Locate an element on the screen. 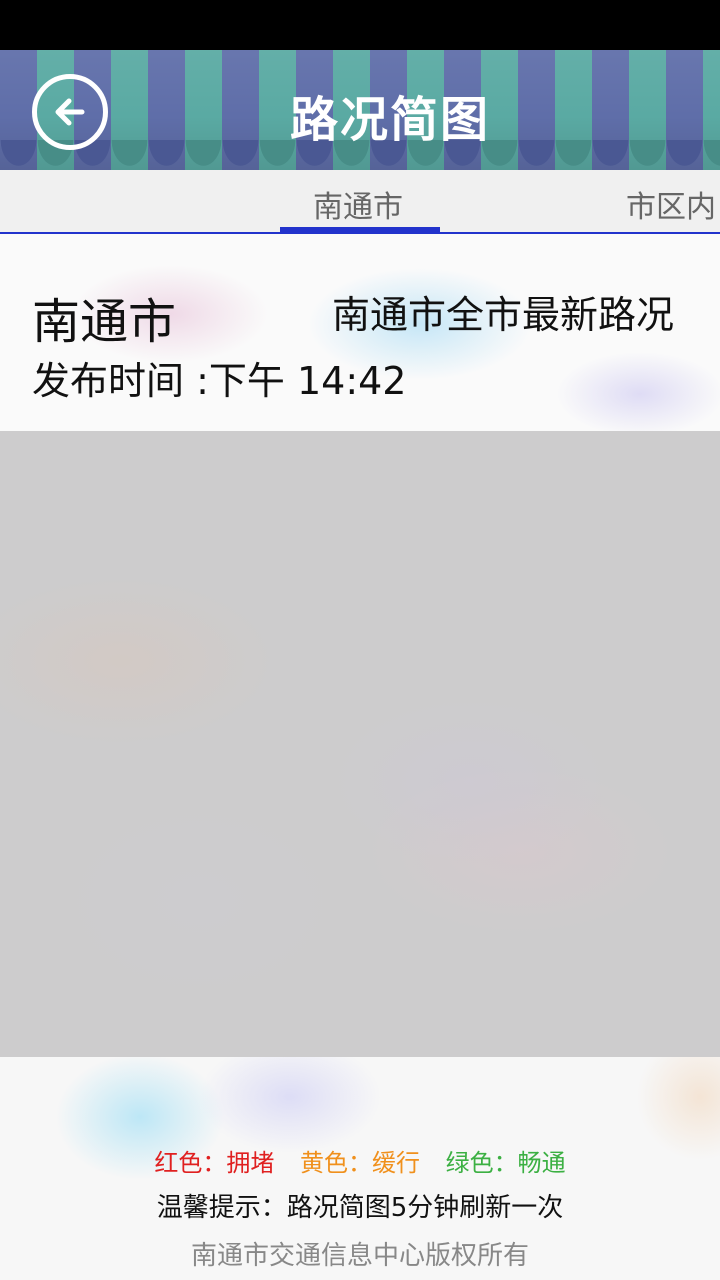  refresh-tip: 温馨提示：路况简图5分钟刷新一次 is located at coordinates (360, 1208).